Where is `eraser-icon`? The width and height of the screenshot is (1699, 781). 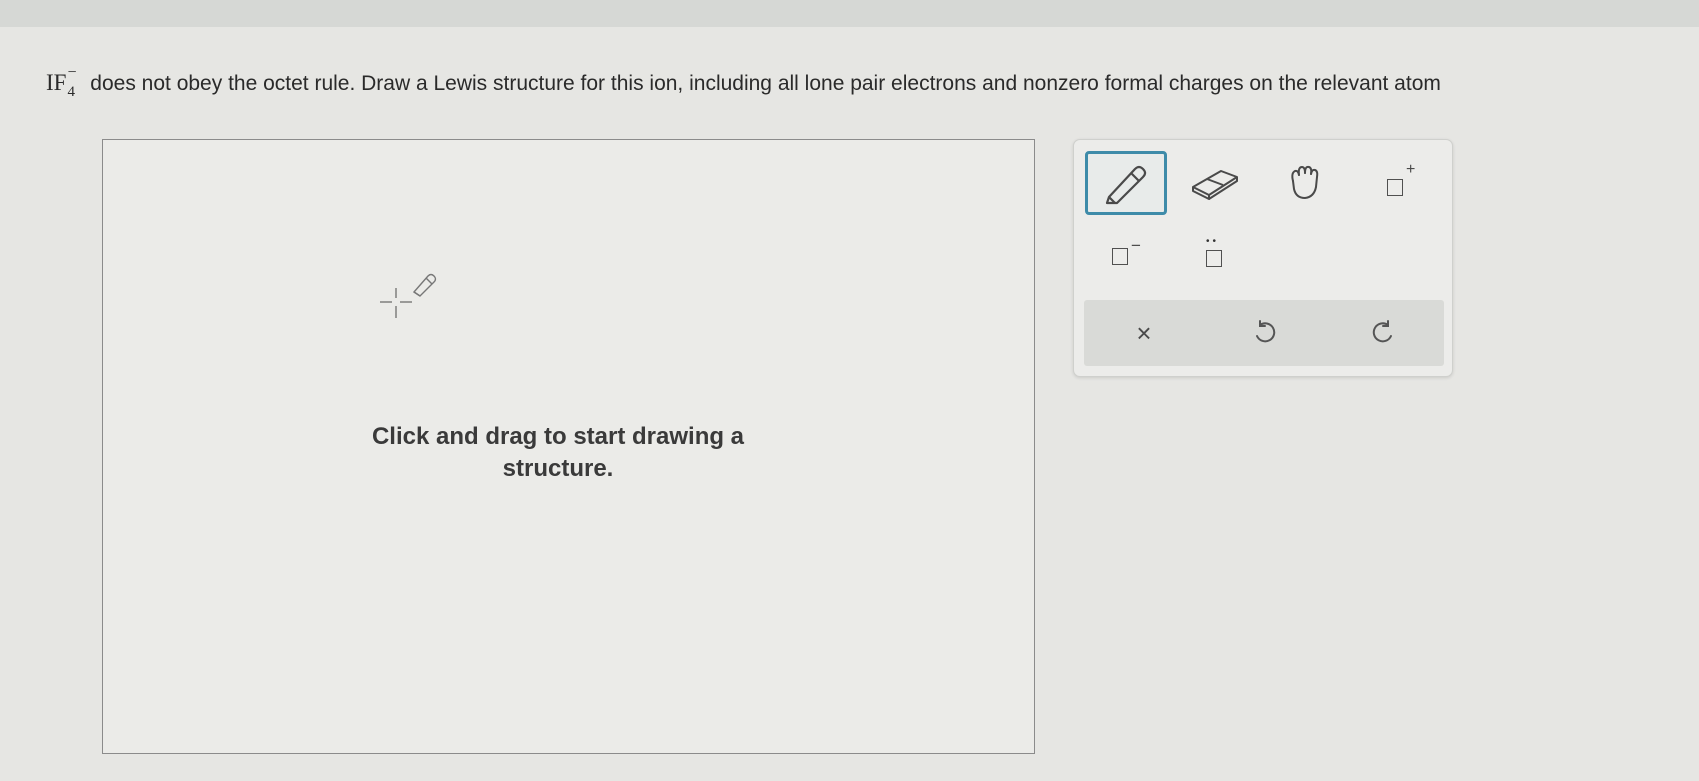
eraser-icon is located at coordinates (1215, 185).